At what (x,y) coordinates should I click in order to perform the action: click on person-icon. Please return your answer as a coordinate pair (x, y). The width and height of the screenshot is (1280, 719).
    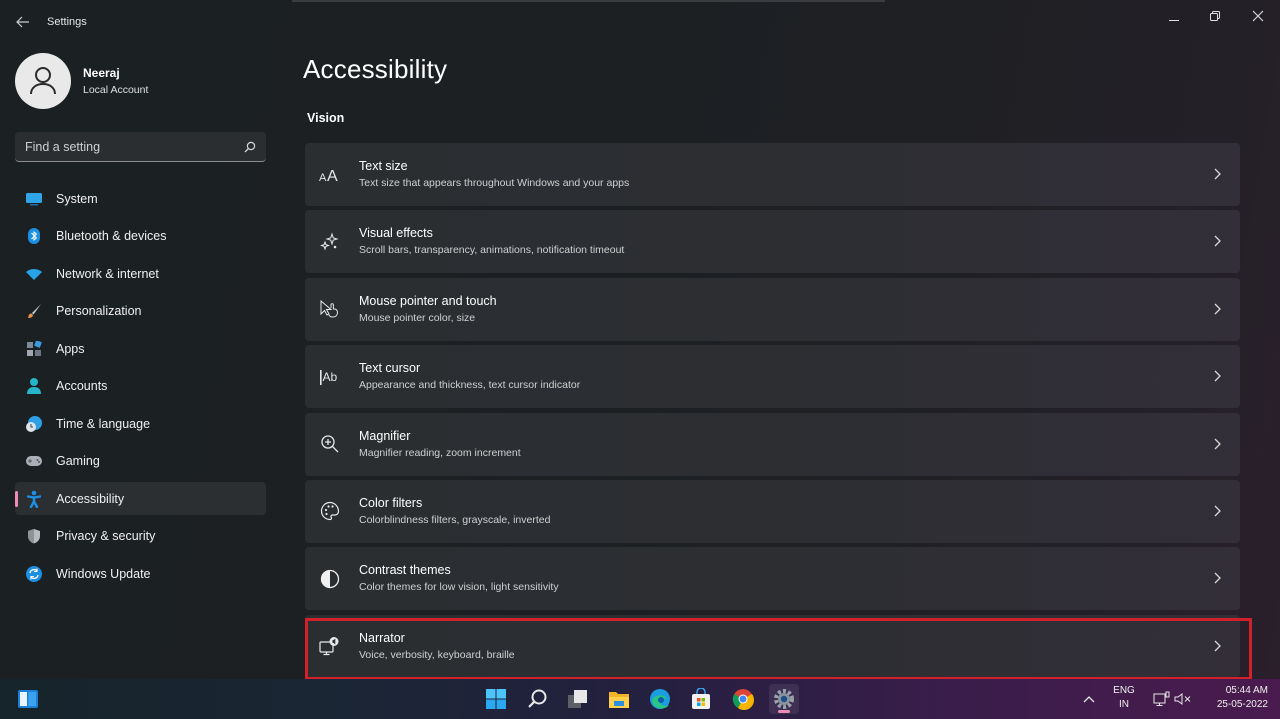
    Looking at the image, I should click on (43, 81).